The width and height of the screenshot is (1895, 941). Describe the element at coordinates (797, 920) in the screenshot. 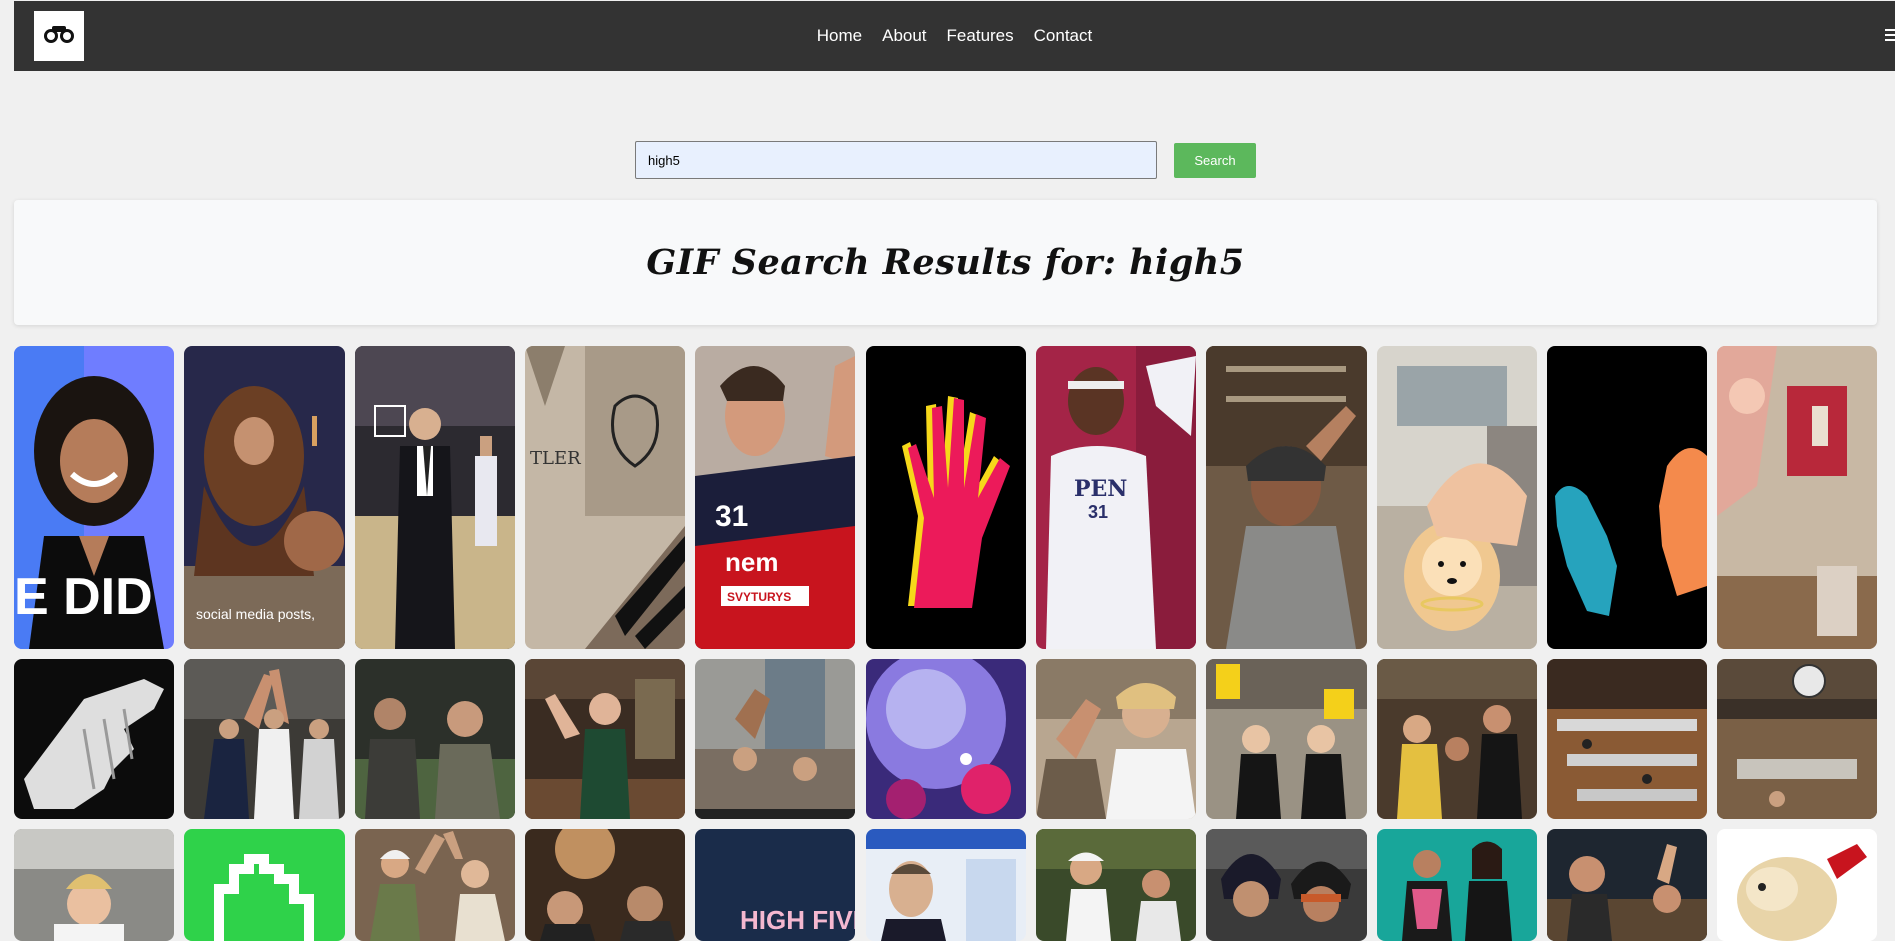

I see `gif-caption: HIGH FIVES` at that location.